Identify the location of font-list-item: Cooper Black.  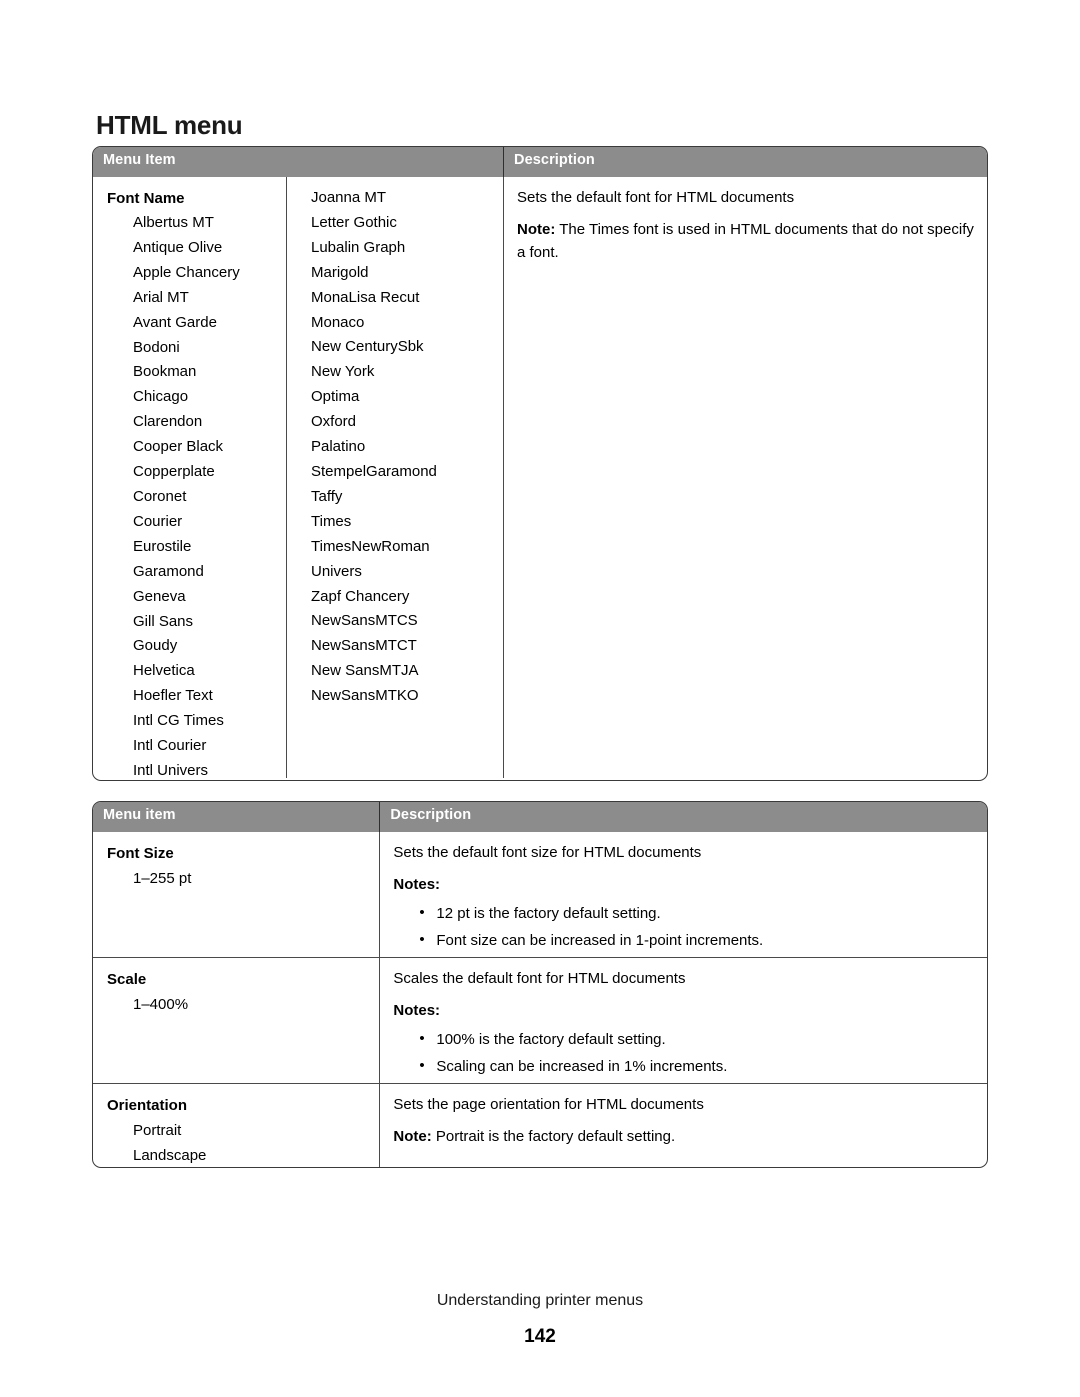
(178, 447).